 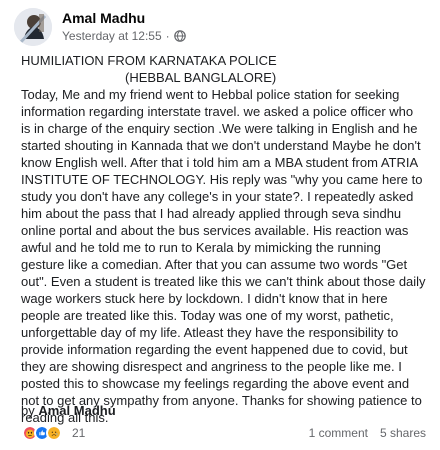 I want to click on reaction-count: 21, so click(x=78, y=433).